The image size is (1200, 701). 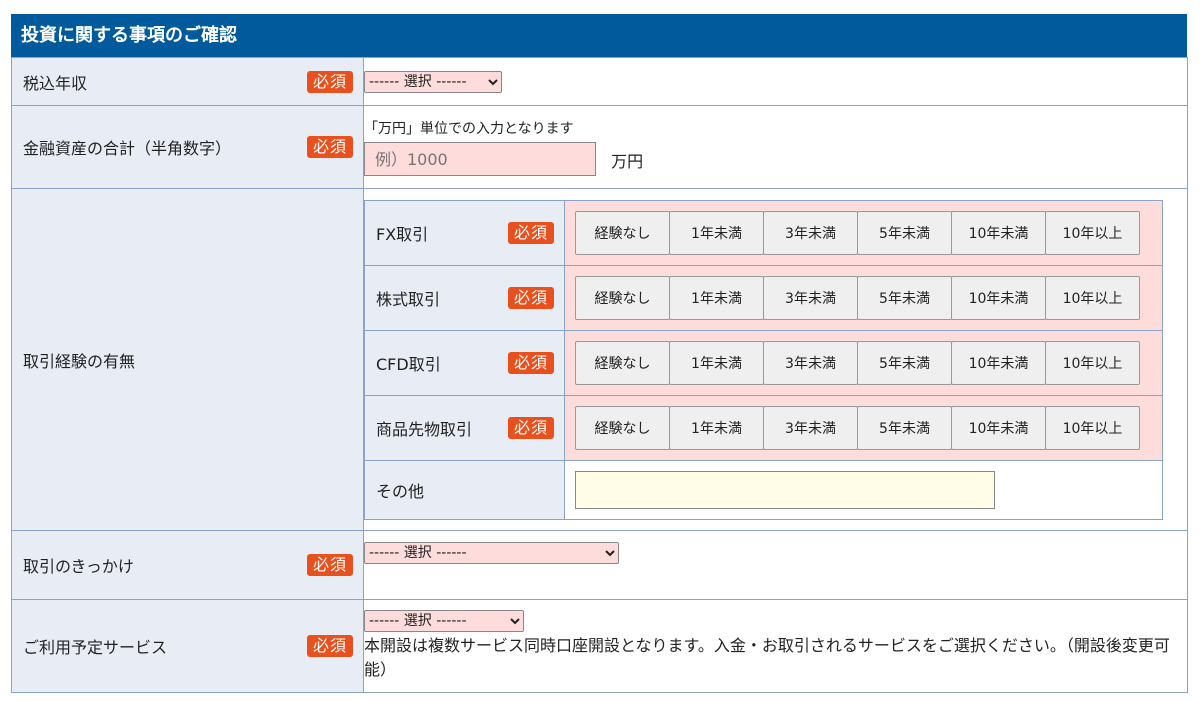 I want to click on trigger-select: ------ 選択 ------, so click(x=491, y=553).